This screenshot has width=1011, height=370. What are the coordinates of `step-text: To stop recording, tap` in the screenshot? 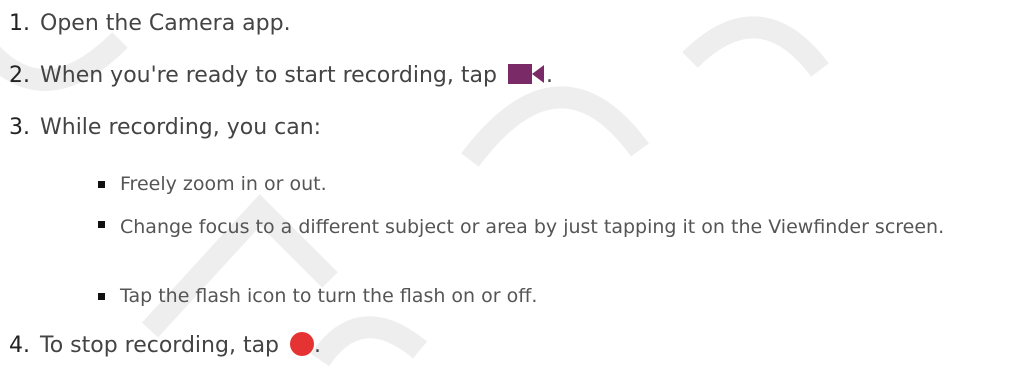 It's located at (160, 345).